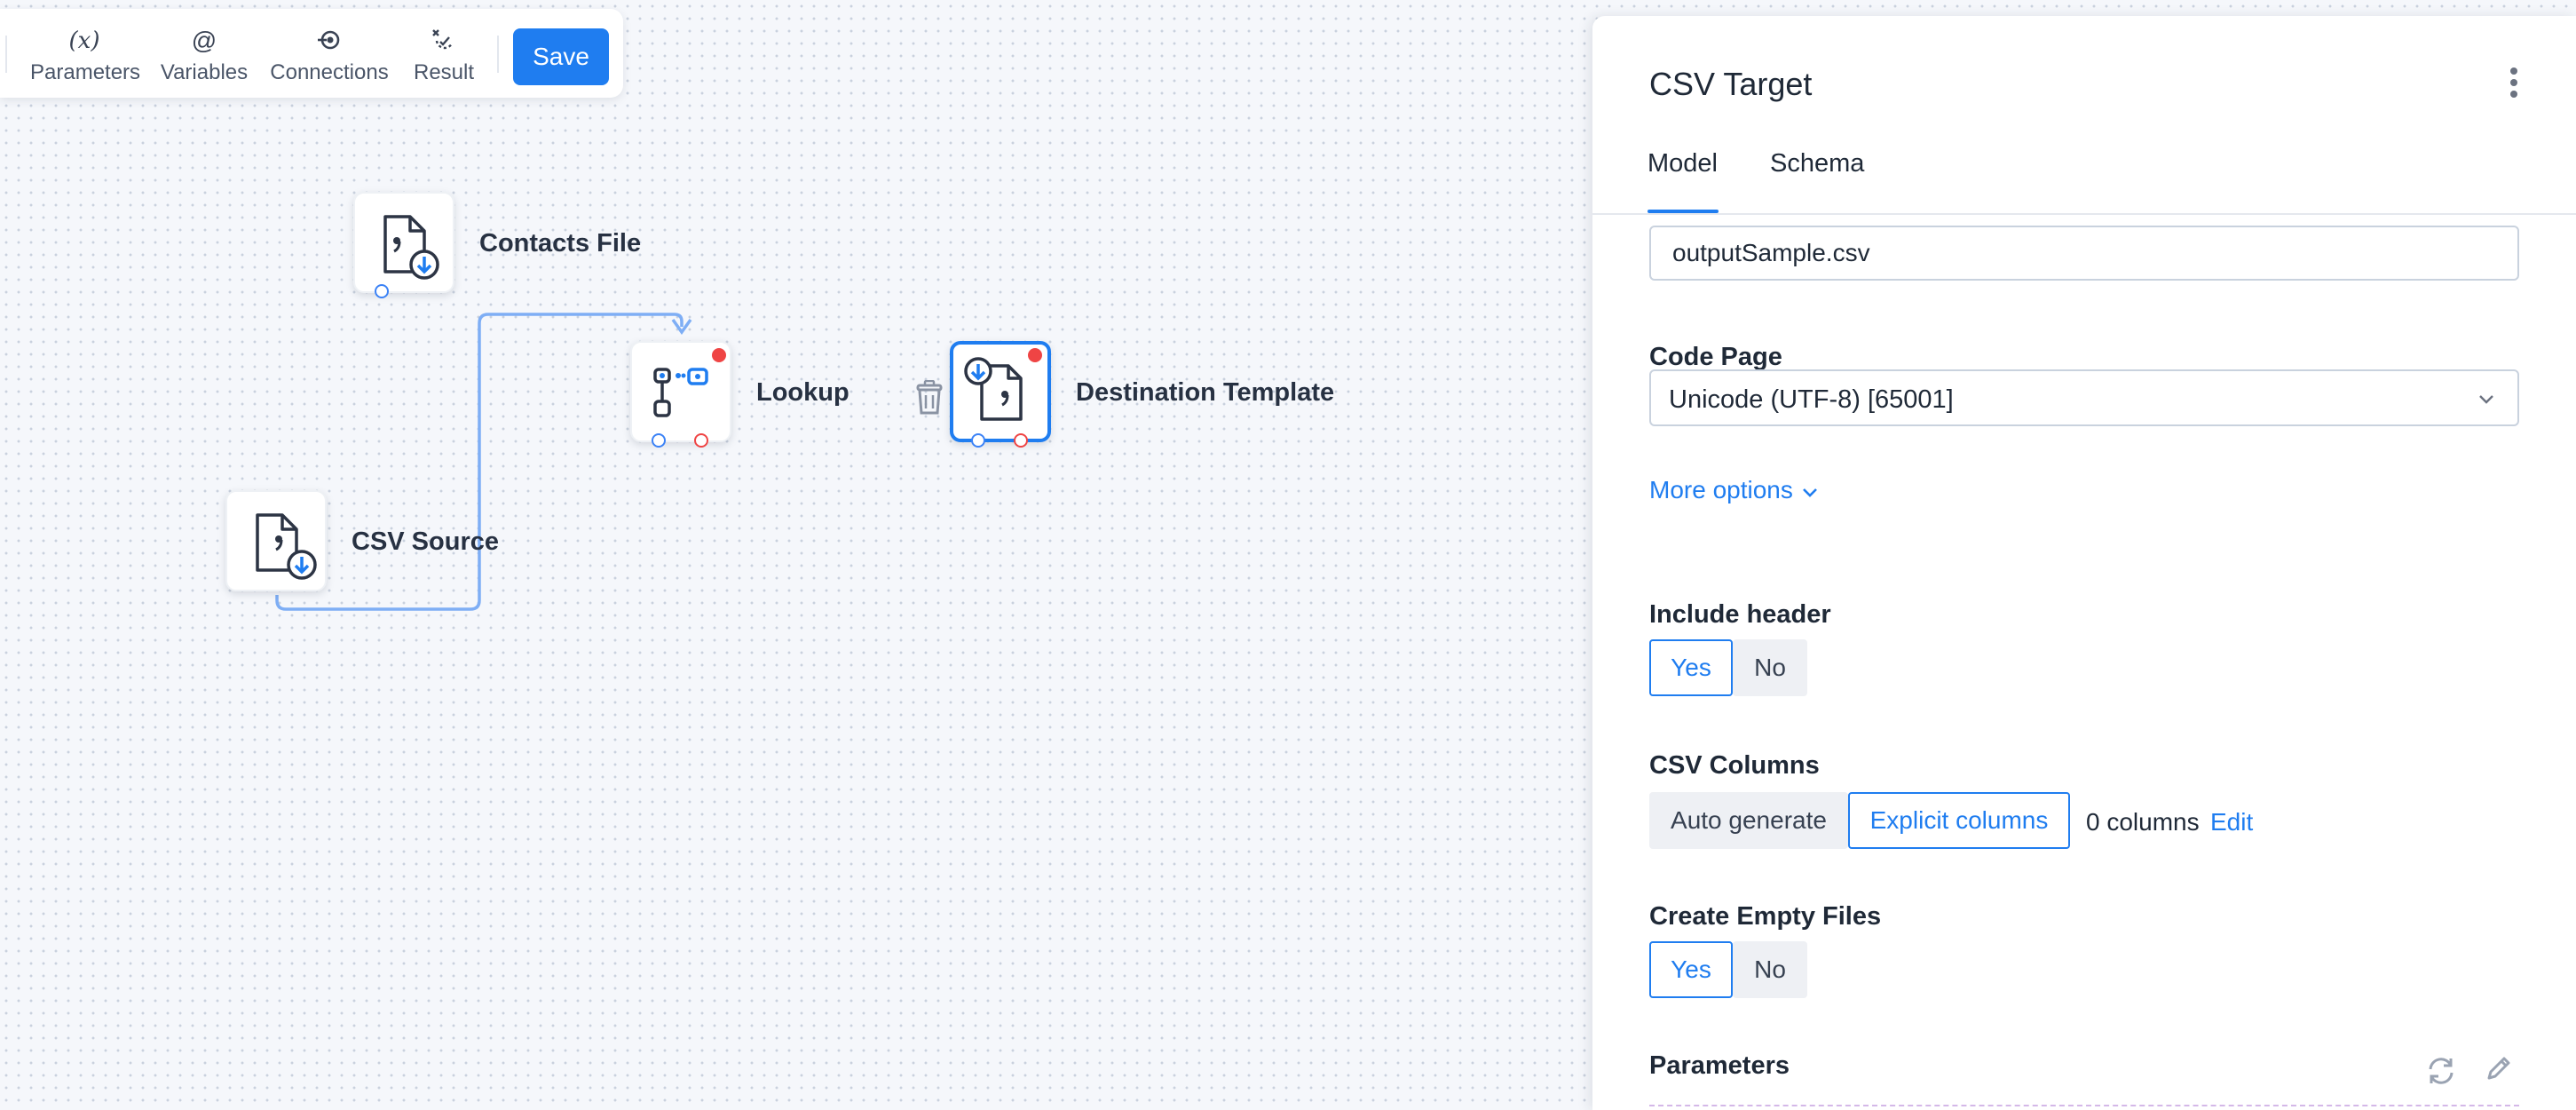 This screenshot has width=2576, height=1110. I want to click on node-destination-template-label: Destination Template, so click(1205, 393).